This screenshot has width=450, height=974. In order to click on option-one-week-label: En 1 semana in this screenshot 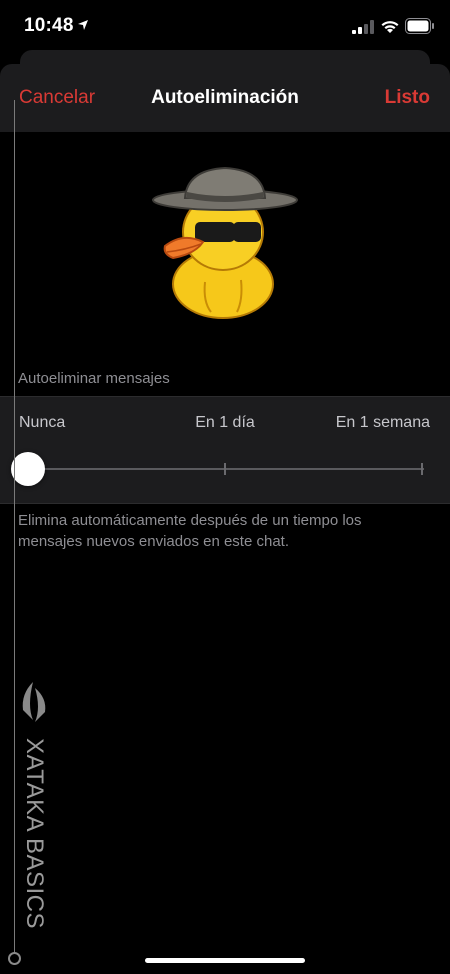, I will do `click(383, 423)`.